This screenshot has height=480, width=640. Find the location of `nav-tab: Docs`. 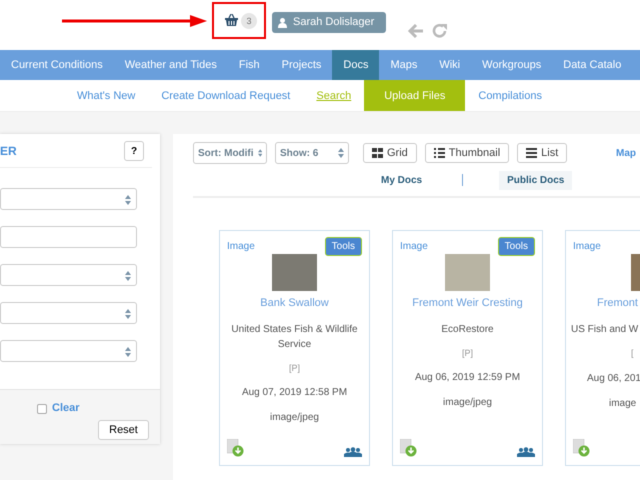

nav-tab: Docs is located at coordinates (356, 65).